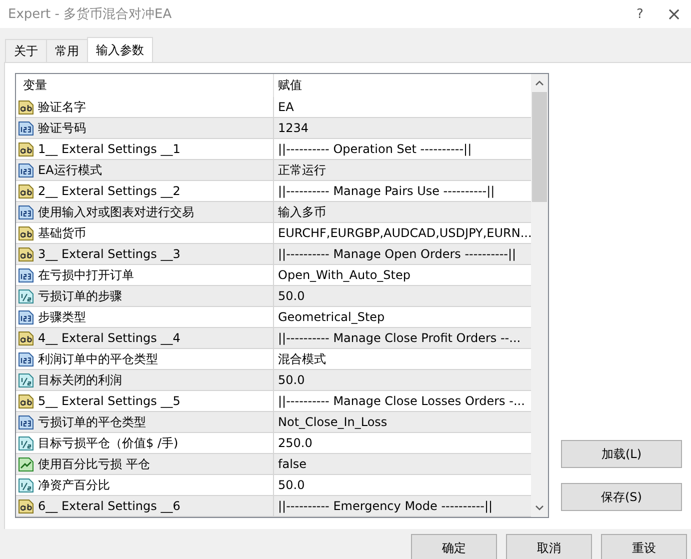  Describe the element at coordinates (74, 485) in the screenshot. I see `variable-name: 净资产百分比` at that location.